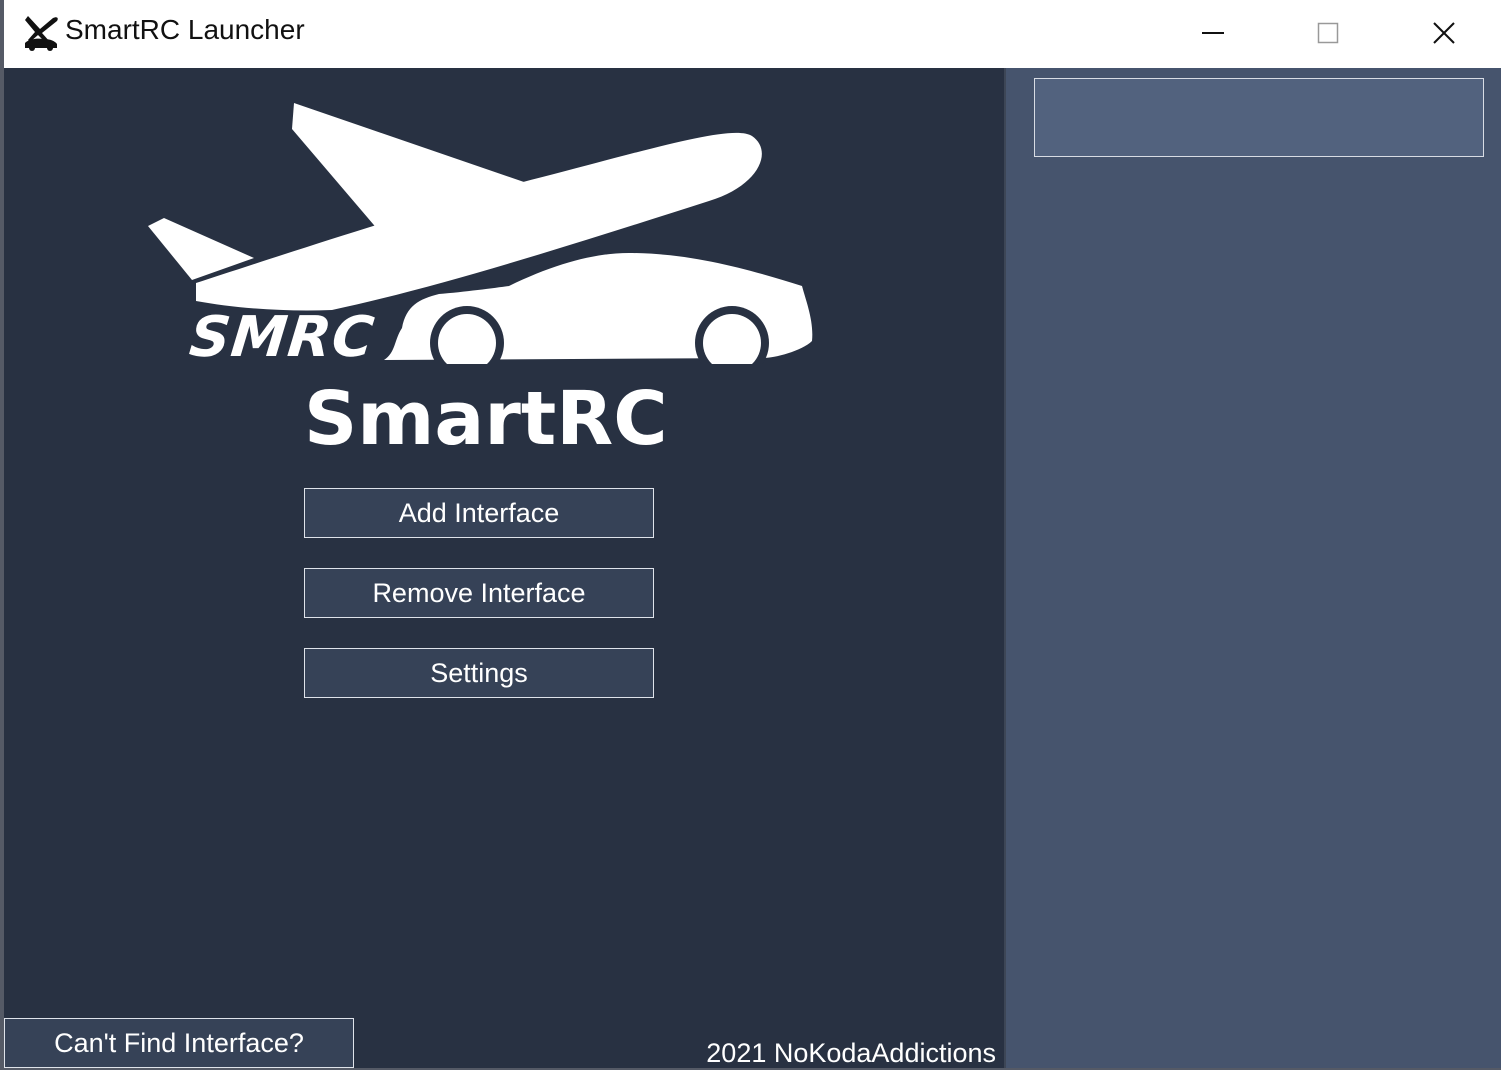 Image resolution: width=1501 pixels, height=1070 pixels. I want to click on copyright-text: 2021 NoKodaAddictions, so click(851, 1053).